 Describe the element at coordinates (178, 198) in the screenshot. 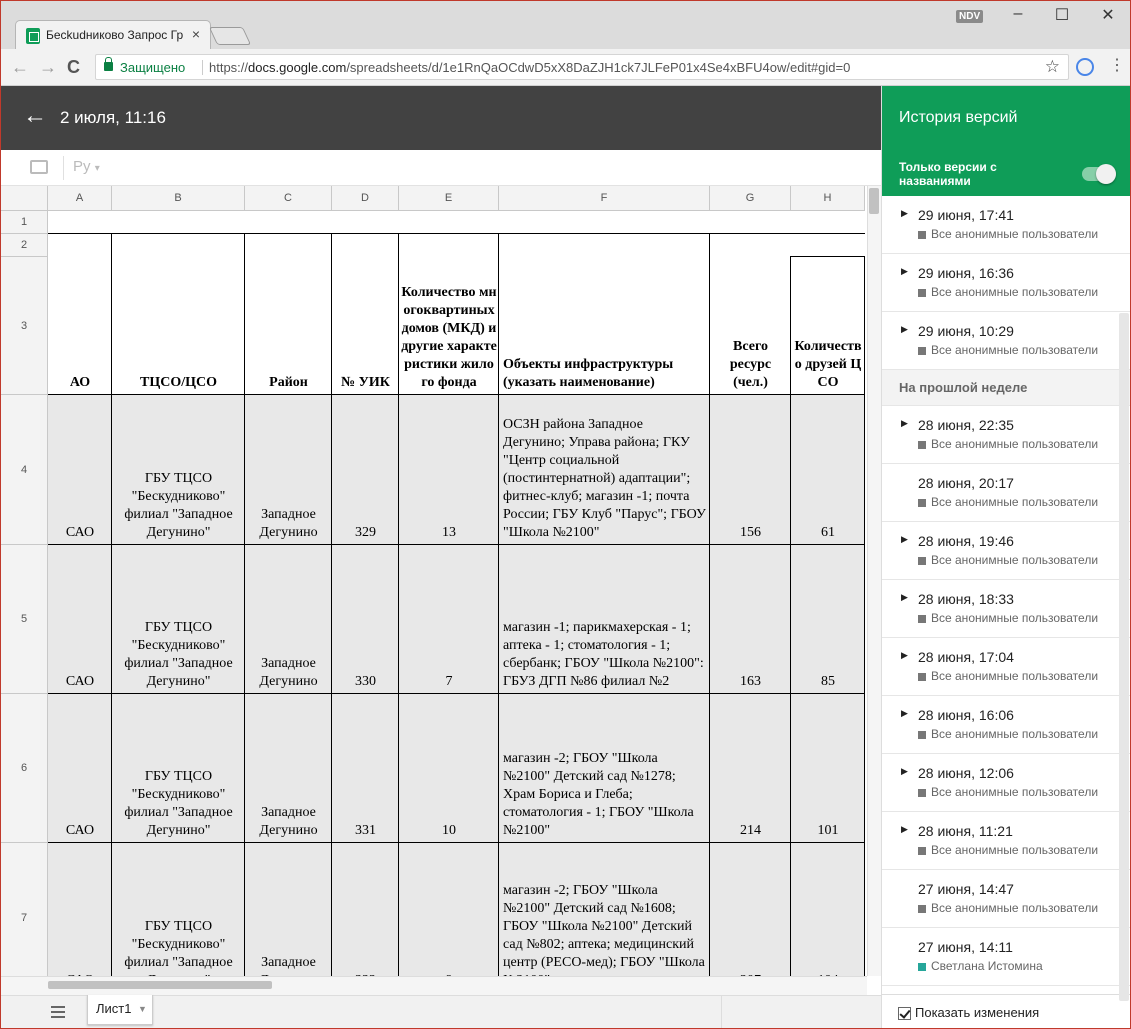

I see `column-header-b: B` at that location.